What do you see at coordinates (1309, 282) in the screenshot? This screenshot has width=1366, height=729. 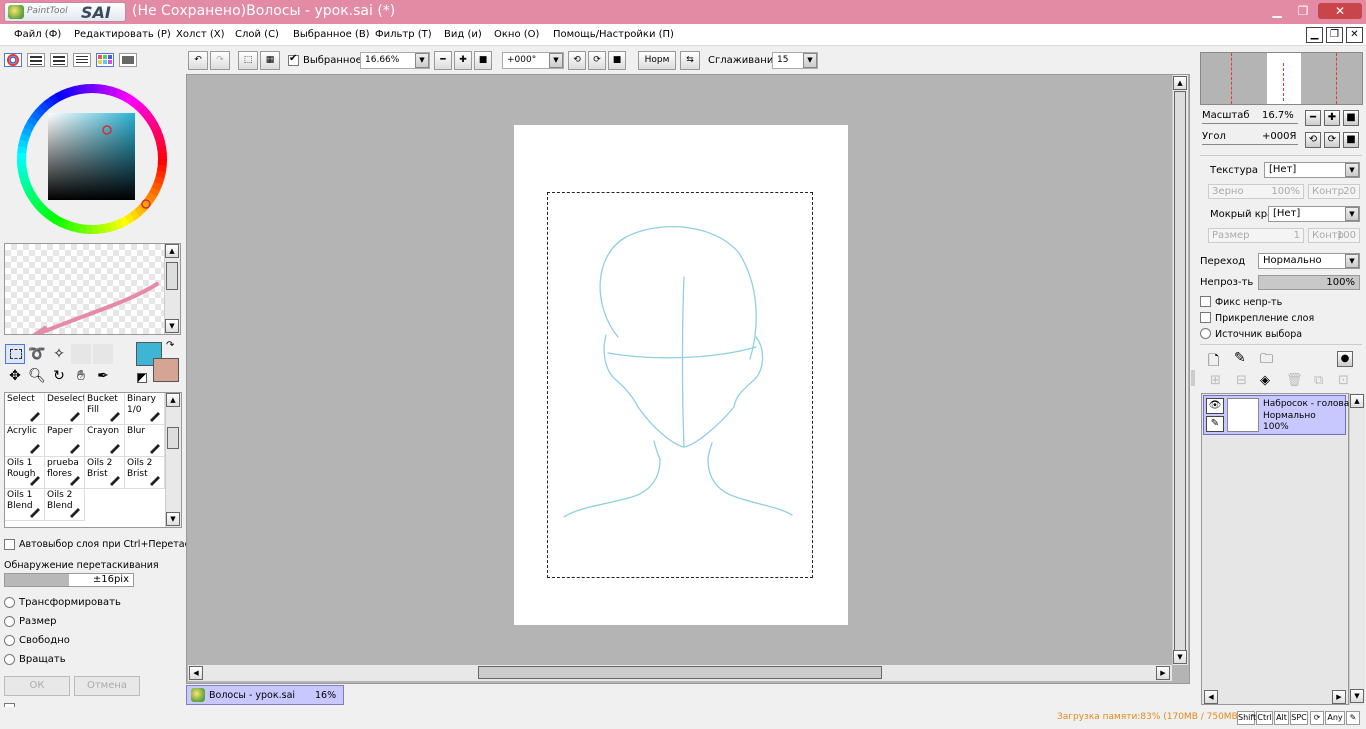 I see `opacity-slider: 100%` at bounding box center [1309, 282].